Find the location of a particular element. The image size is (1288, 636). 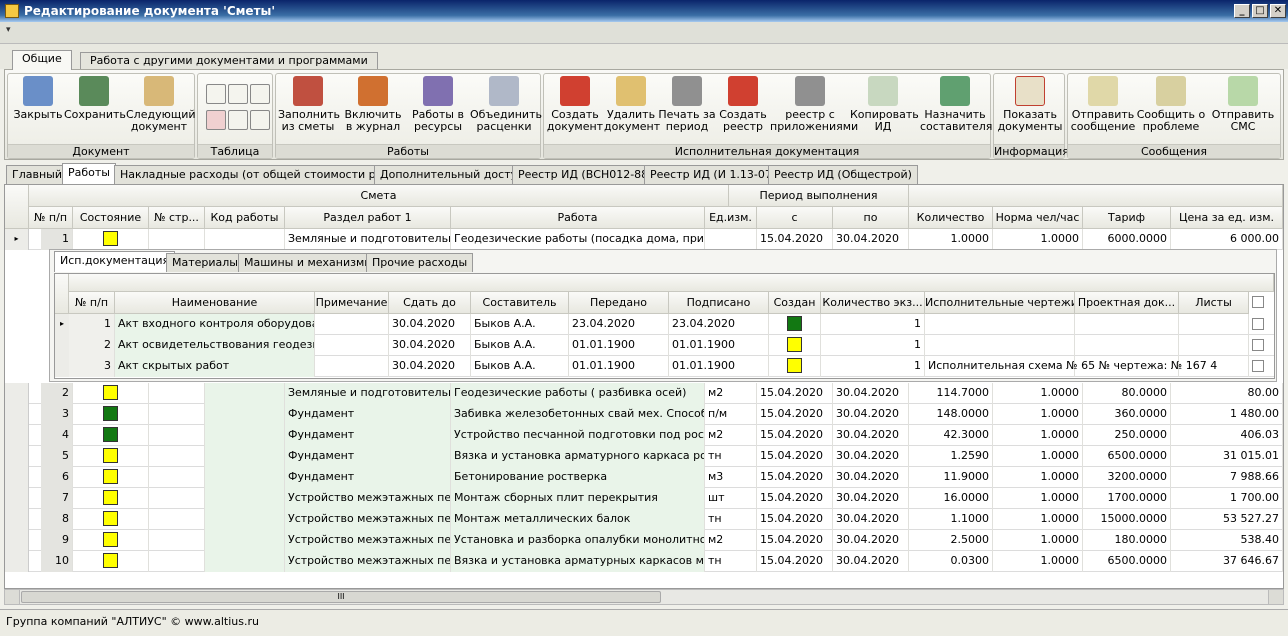

cell-unit is located at coordinates (731, 239).